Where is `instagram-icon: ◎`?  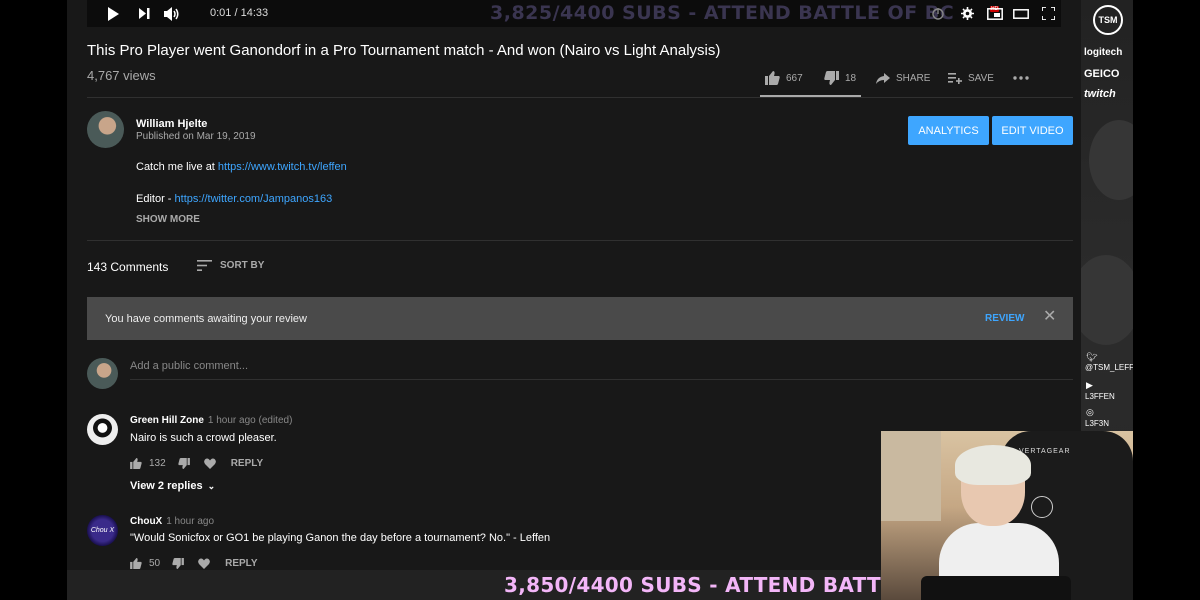
instagram-icon: ◎ is located at coordinates (1090, 412).